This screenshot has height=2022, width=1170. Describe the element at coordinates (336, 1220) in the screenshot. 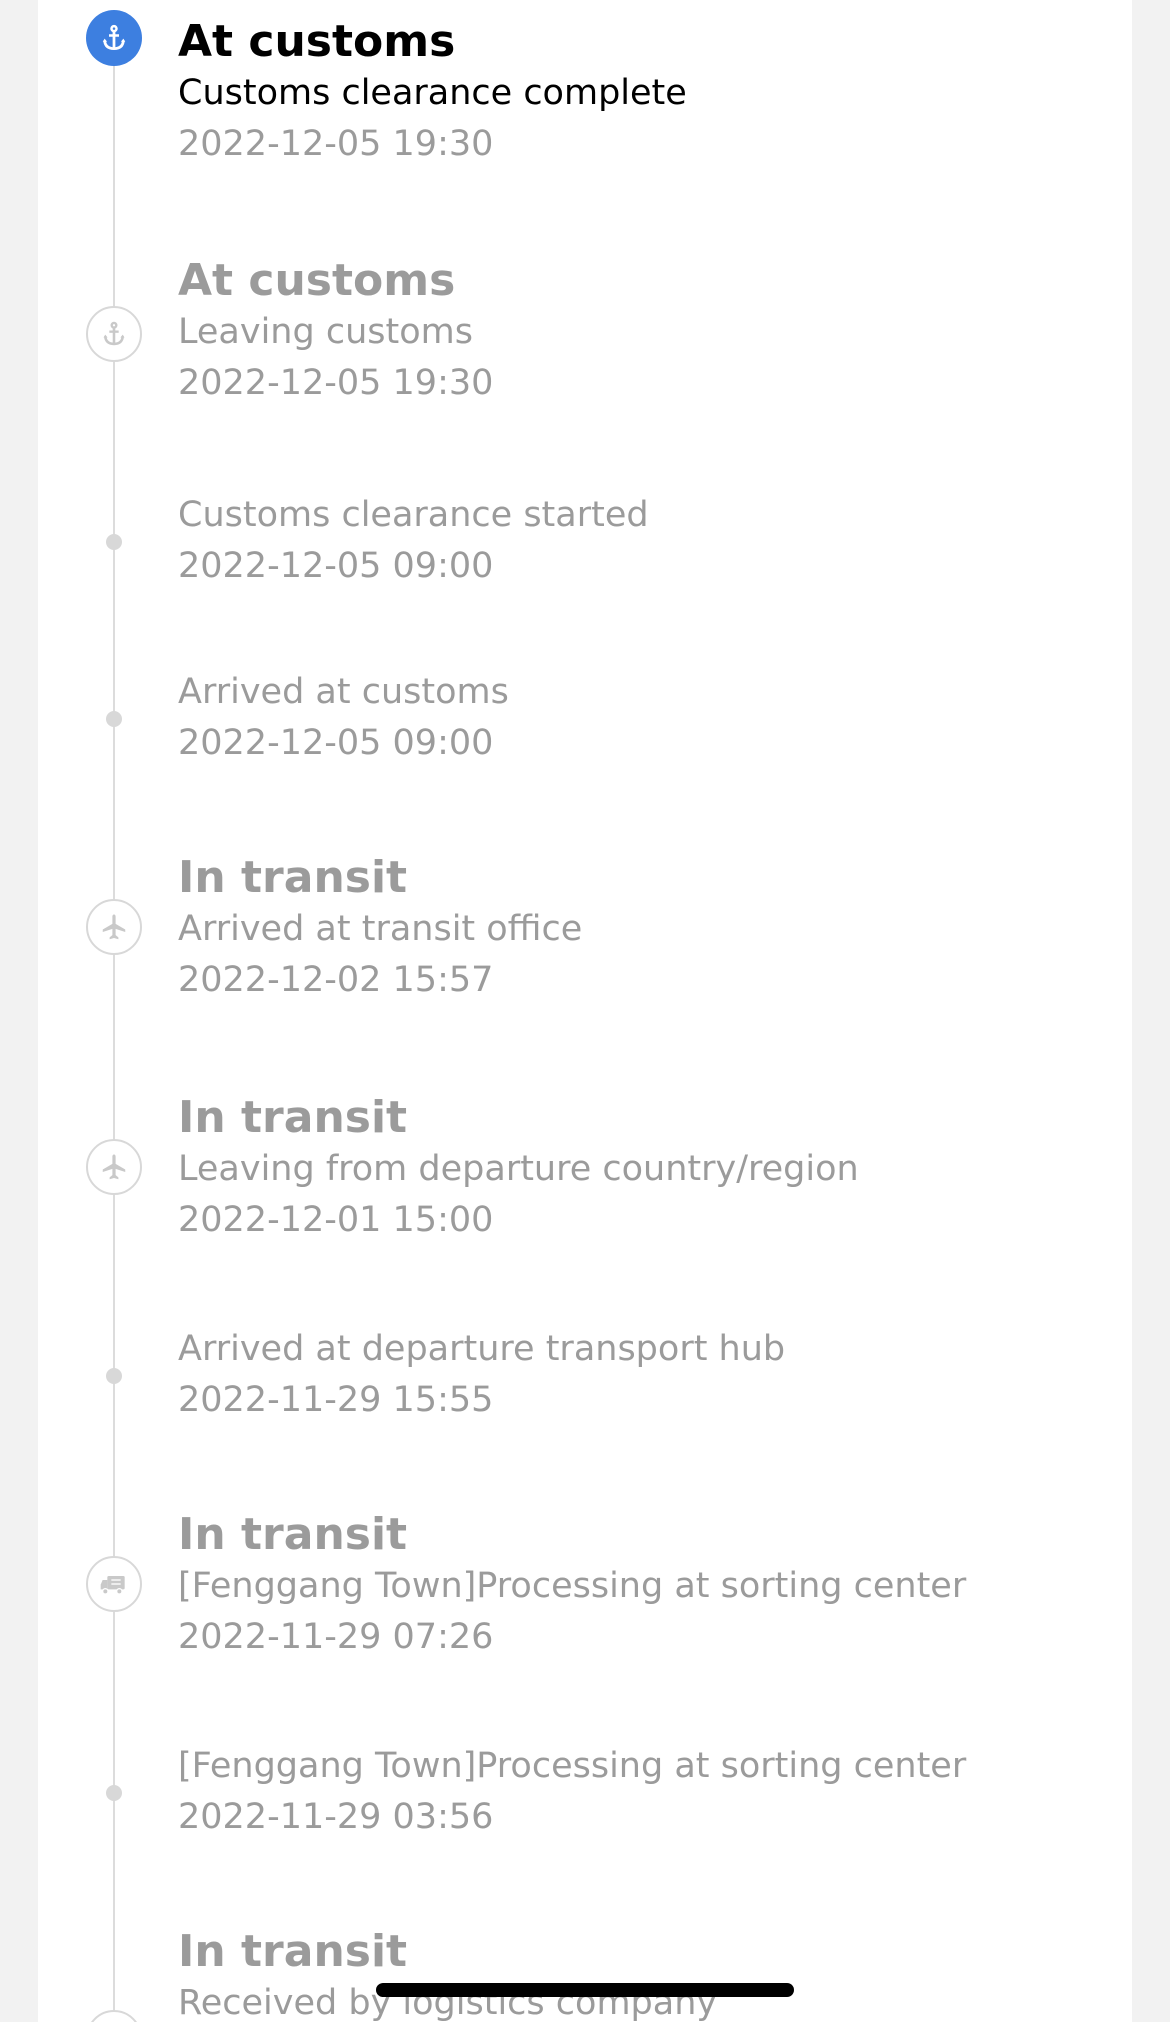

I see `event-time: 2022-12-01 15:00` at that location.